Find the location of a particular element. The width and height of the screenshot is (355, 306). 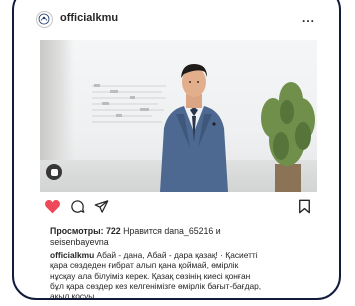

bookmark-icon is located at coordinates (304, 206).